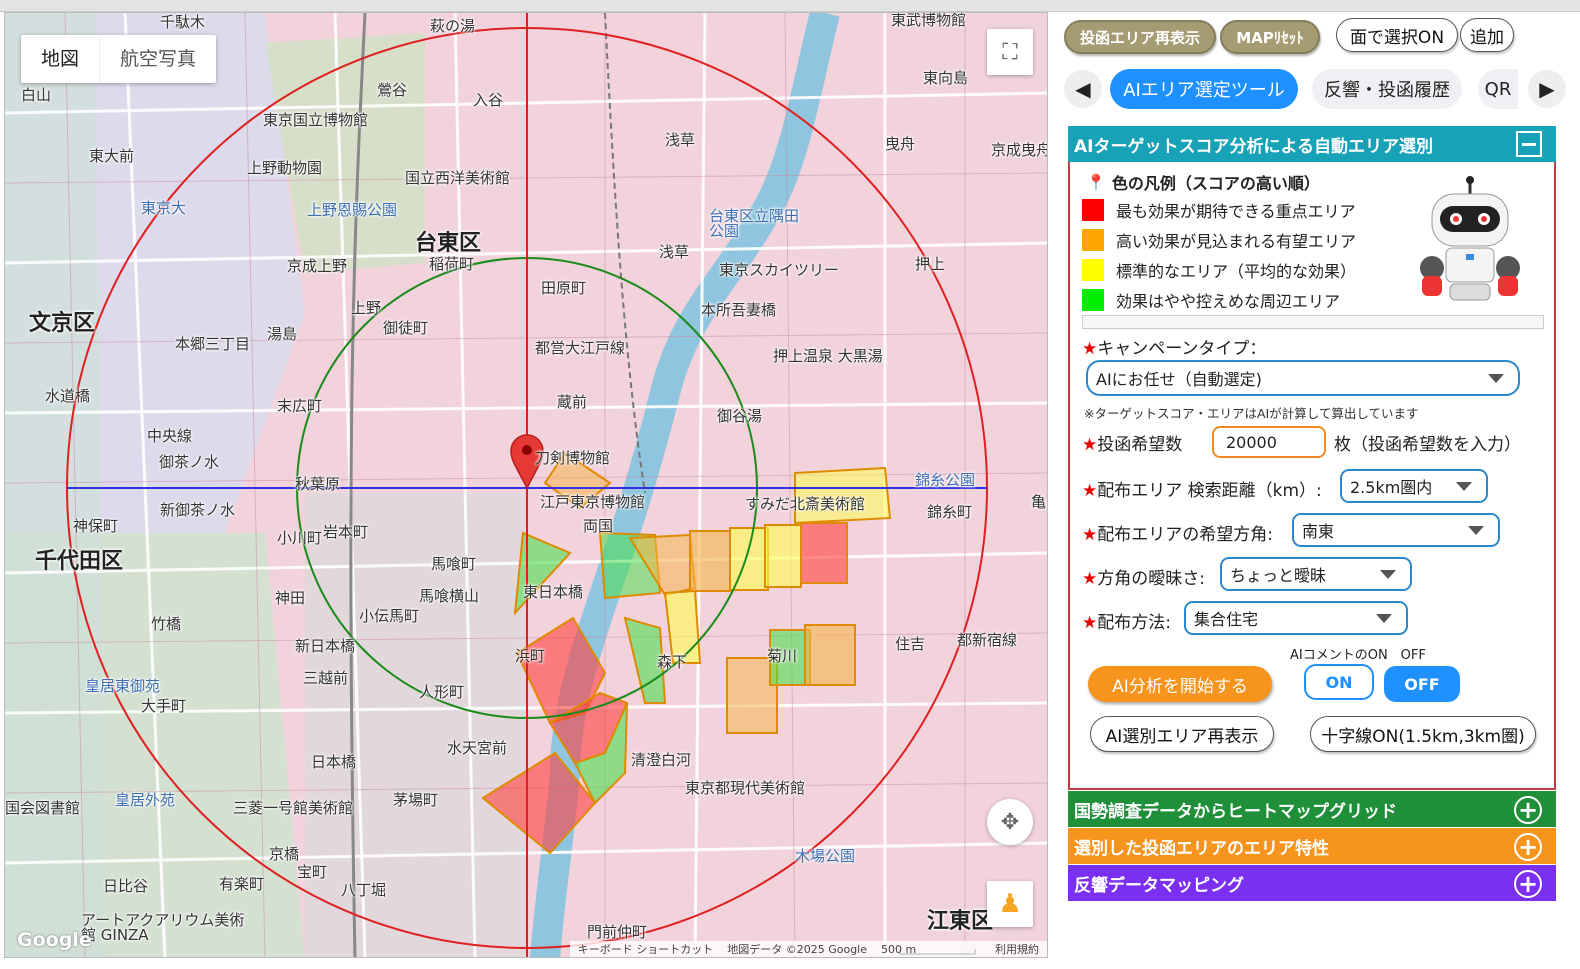  What do you see at coordinates (68, 396) in the screenshot?
I see `place-label: 水道橋` at bounding box center [68, 396].